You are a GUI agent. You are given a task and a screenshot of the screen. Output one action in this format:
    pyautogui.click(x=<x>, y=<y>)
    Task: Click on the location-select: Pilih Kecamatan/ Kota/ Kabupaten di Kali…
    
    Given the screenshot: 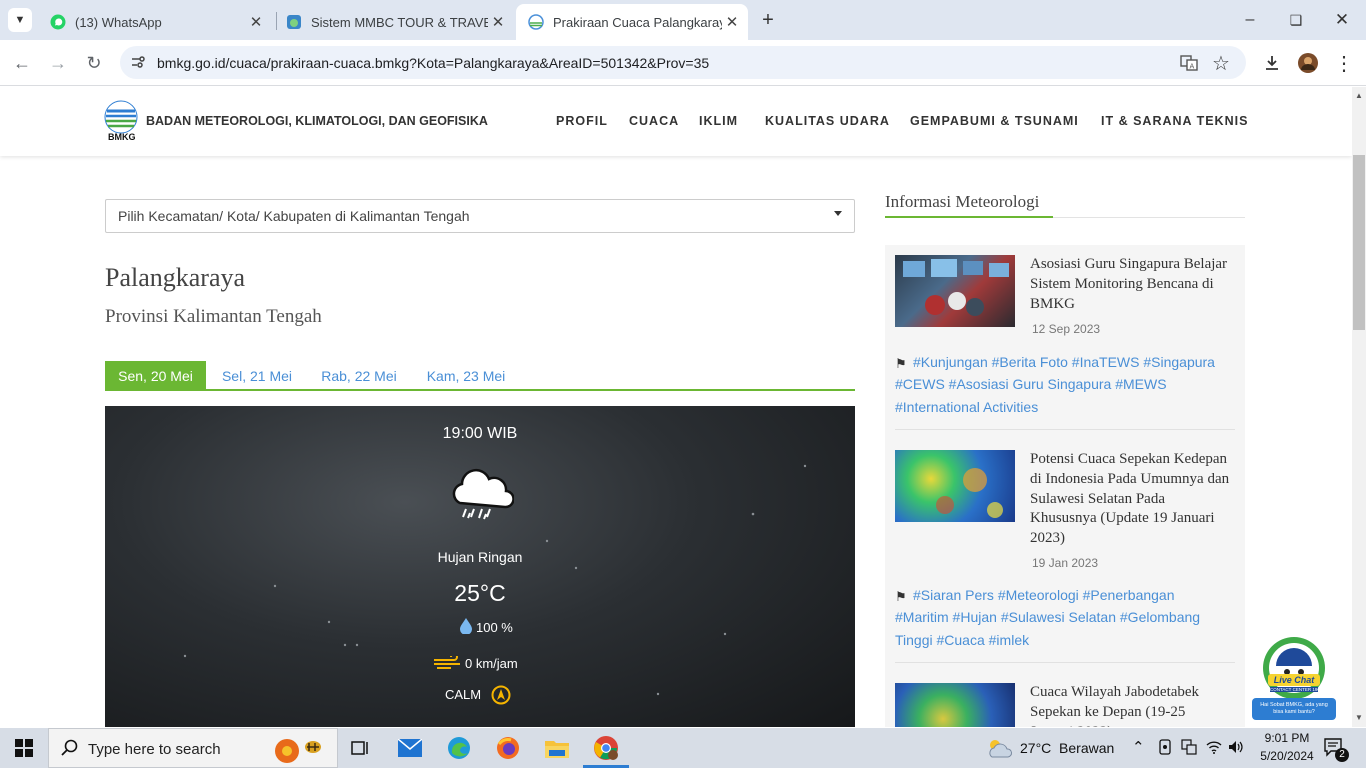 What is the action you would take?
    pyautogui.click(x=480, y=216)
    